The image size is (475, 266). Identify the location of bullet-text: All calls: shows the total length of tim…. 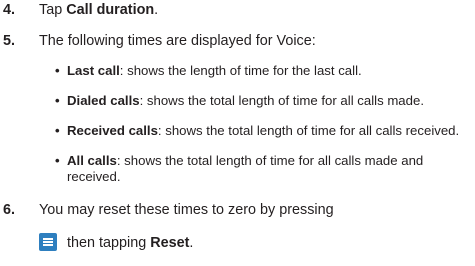
(269, 169).